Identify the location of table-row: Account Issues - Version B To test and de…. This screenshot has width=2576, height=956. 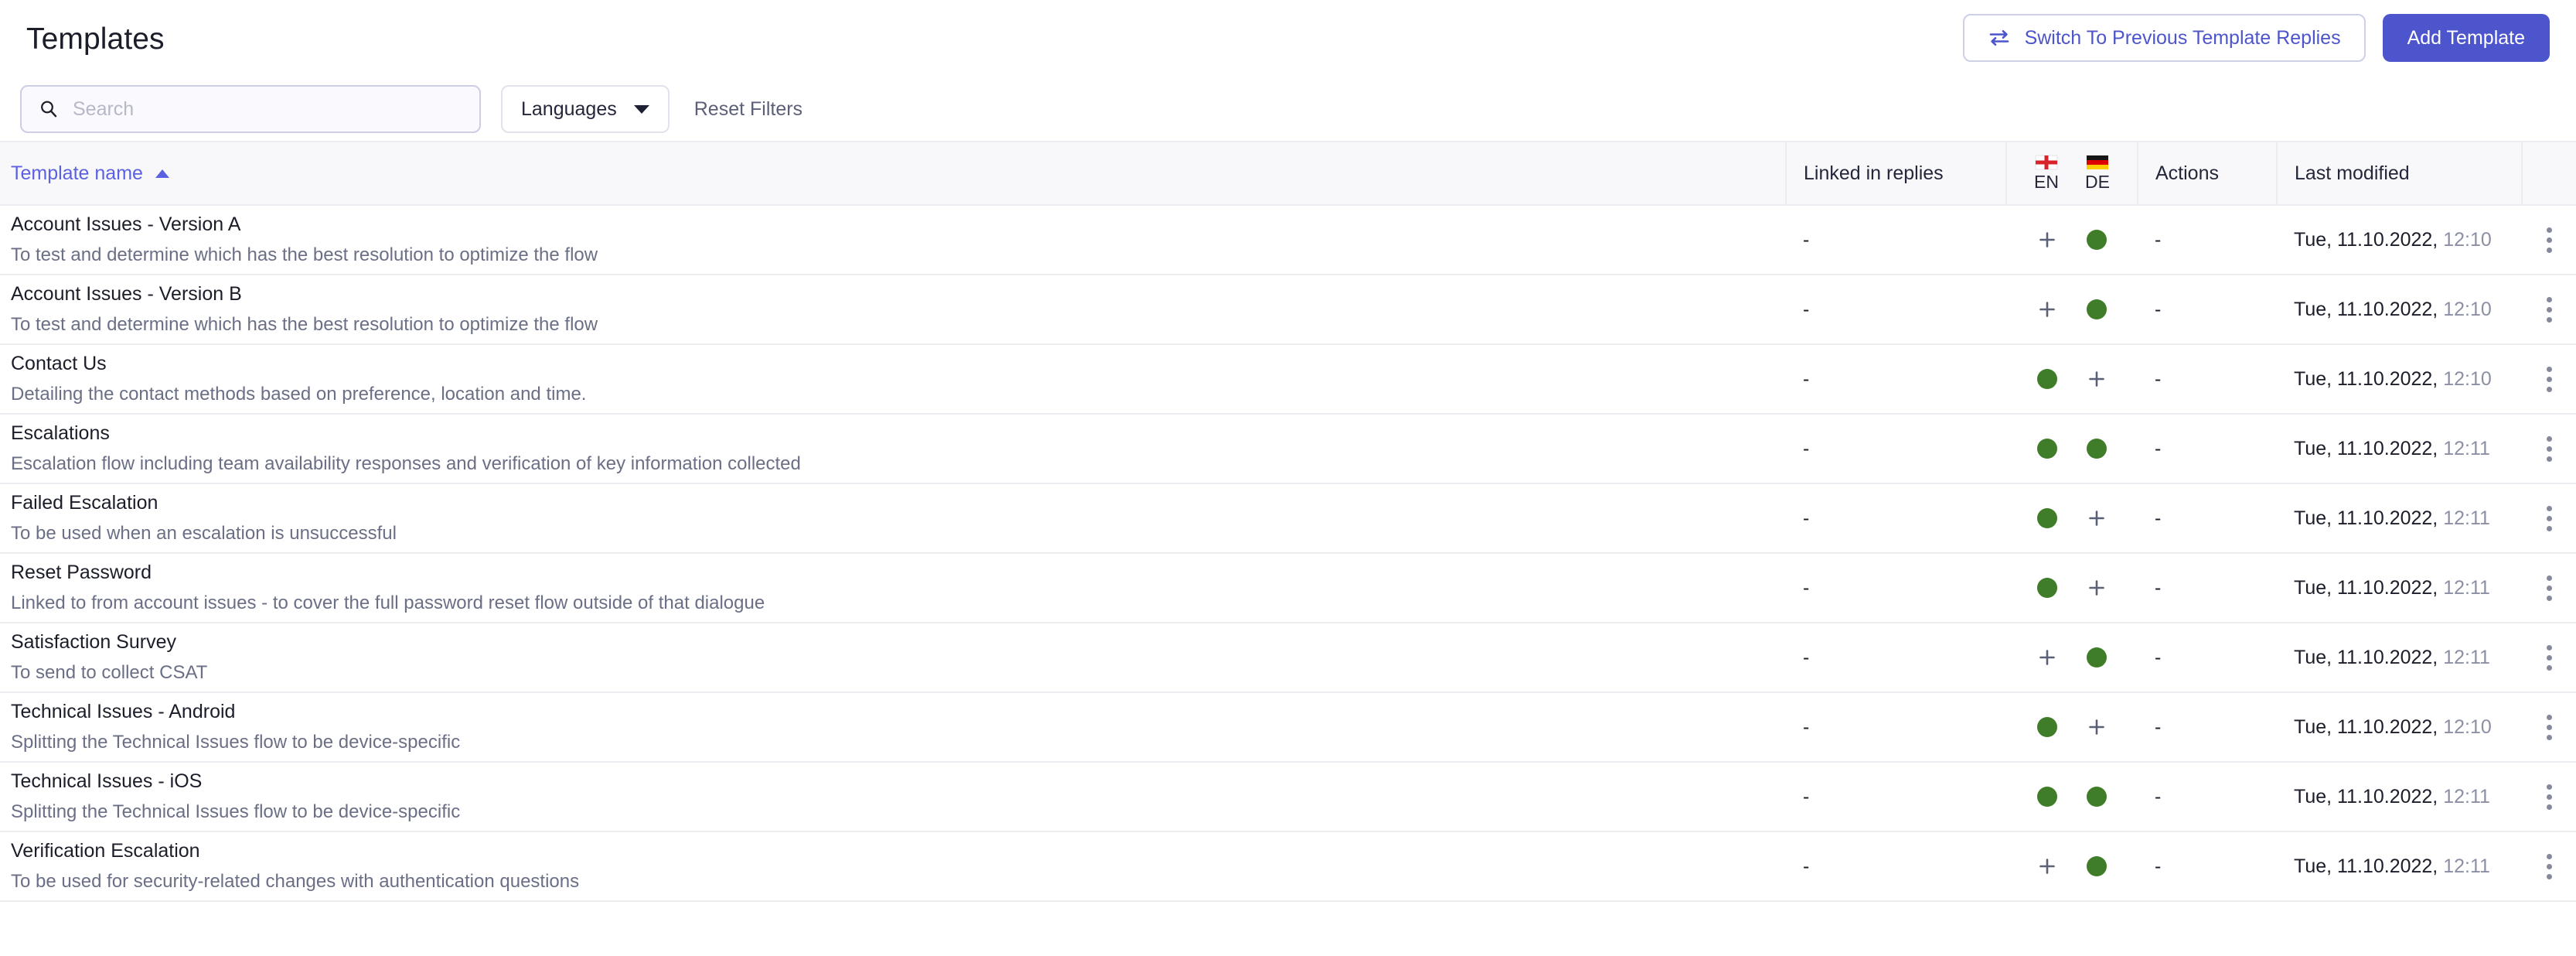
(1288, 310).